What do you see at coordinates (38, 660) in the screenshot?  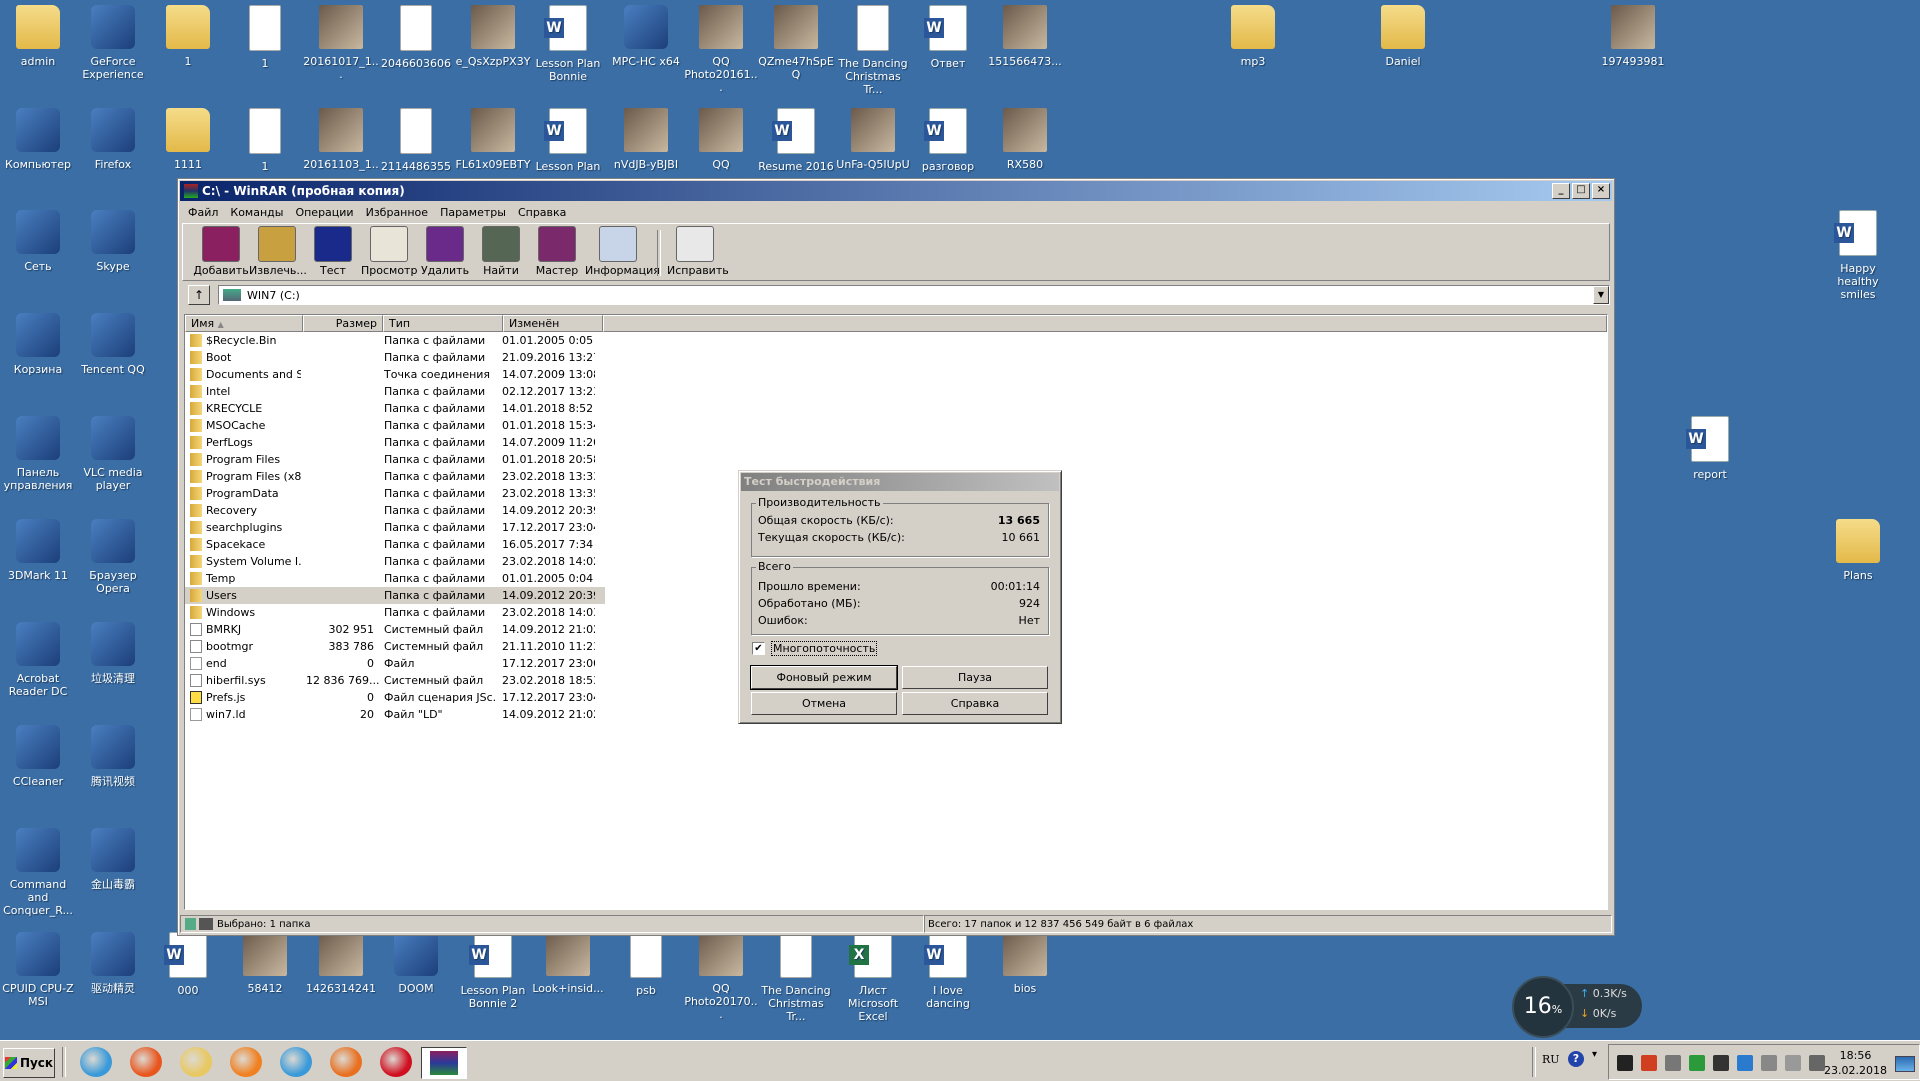 I see `desktop-icon: Acrobat Reader DC` at bounding box center [38, 660].